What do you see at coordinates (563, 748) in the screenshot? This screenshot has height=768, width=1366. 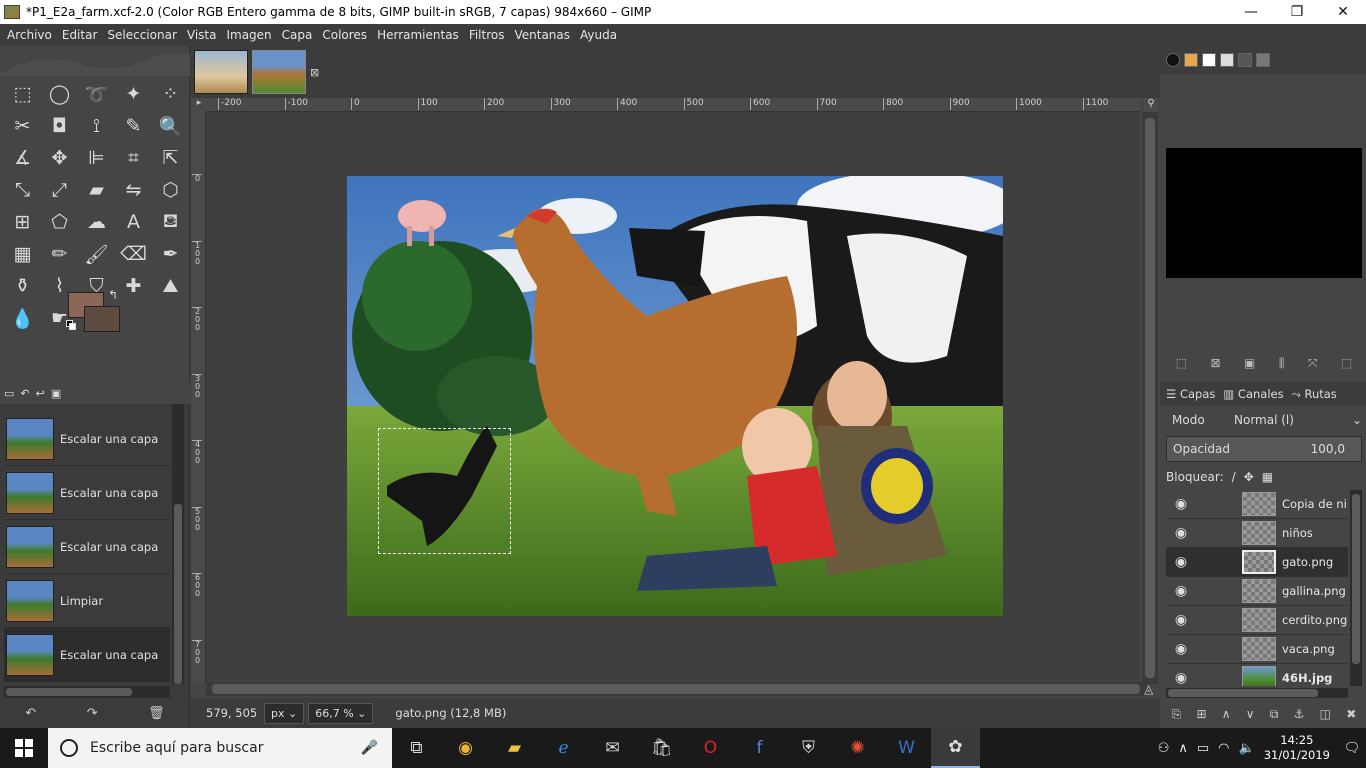 I see `edge-icon: ℯ` at bounding box center [563, 748].